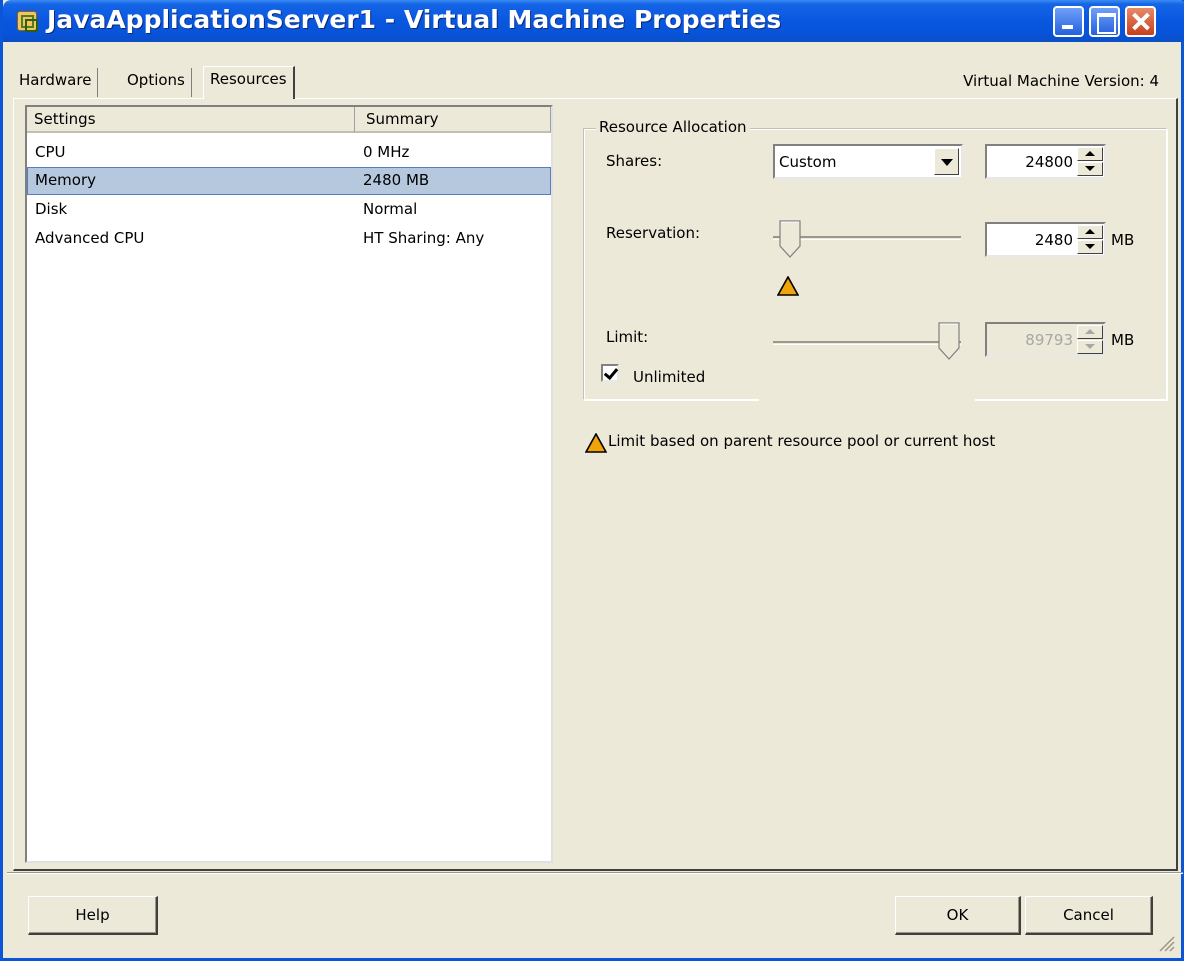 Image resolution: width=1184 pixels, height=961 pixels. I want to click on shares-label: Shares:, so click(634, 161).